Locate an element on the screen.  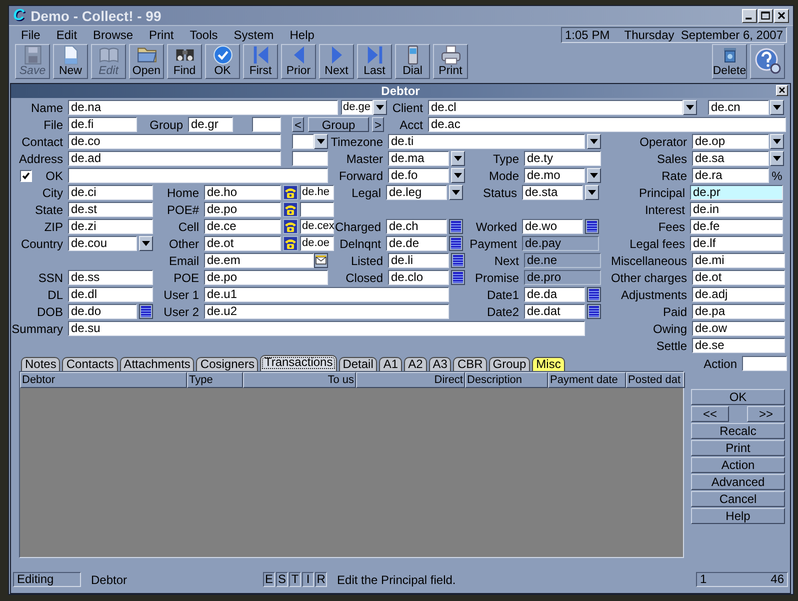
tab: Notes is located at coordinates (40, 364).